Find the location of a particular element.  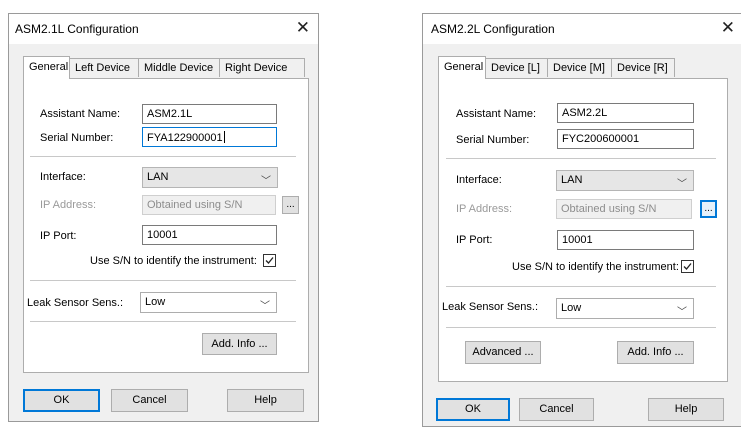

serial-number-input: FYA122900001 is located at coordinates (209, 137).